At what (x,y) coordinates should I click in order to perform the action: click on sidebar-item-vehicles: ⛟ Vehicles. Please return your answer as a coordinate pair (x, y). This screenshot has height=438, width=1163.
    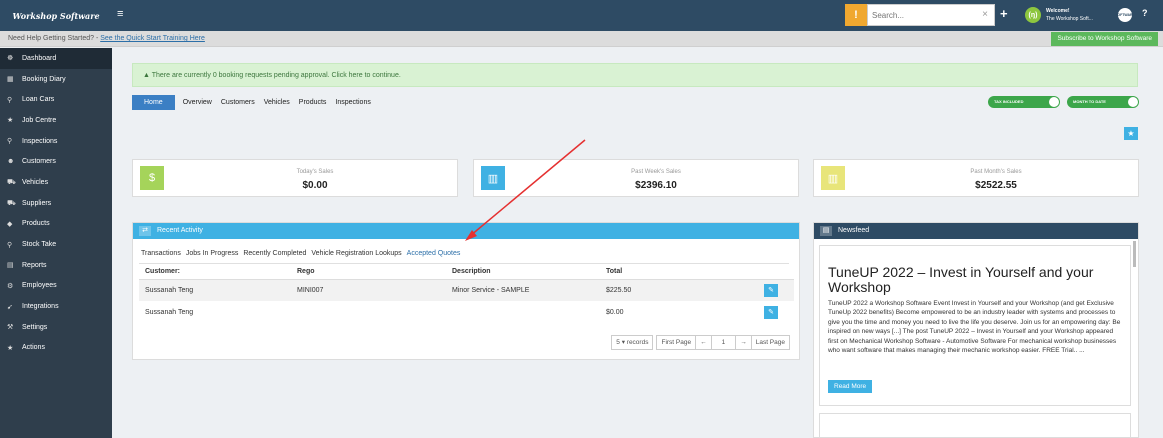
    Looking at the image, I should click on (56, 182).